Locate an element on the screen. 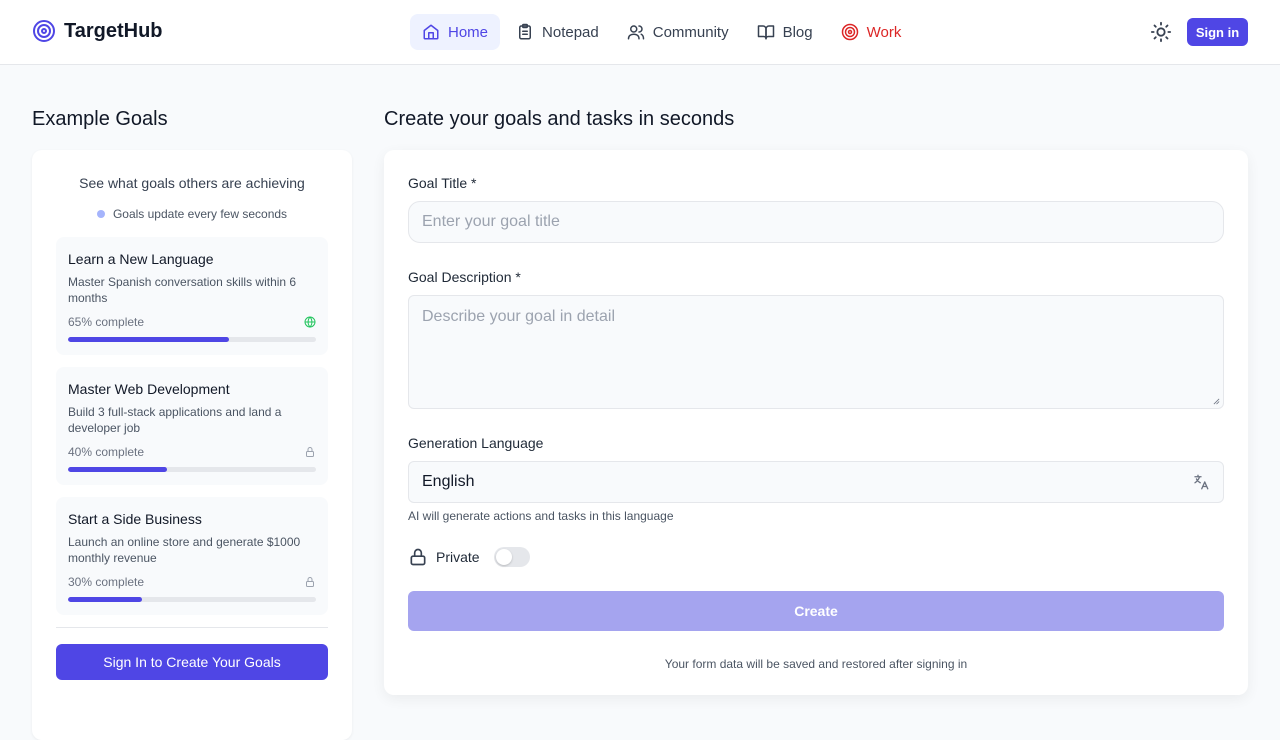 This screenshot has height=740, width=1280. translate-icon is located at coordinates (1201, 482).